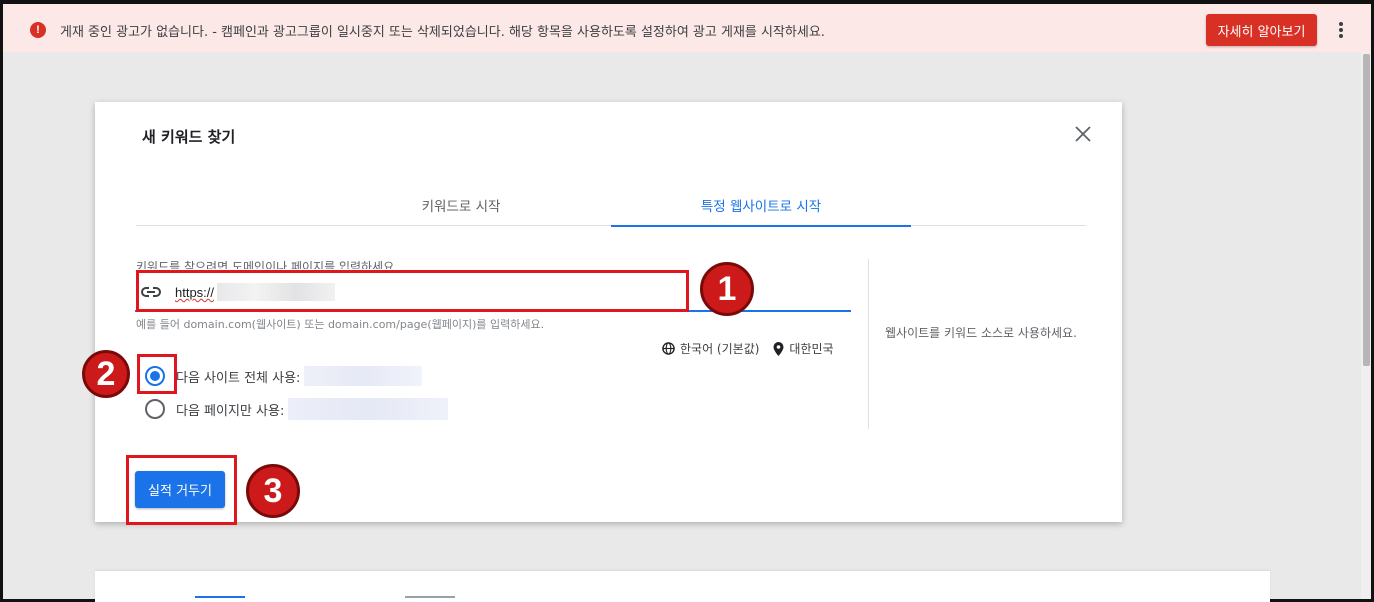 This screenshot has height=602, width=1374. What do you see at coordinates (189, 137) in the screenshot?
I see `dialog-title: 새 키워드 찾기` at bounding box center [189, 137].